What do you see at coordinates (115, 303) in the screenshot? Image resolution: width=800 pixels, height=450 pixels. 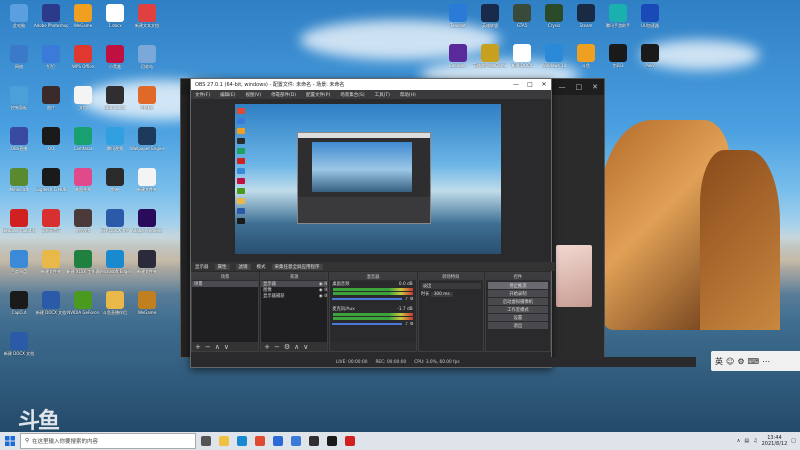 I see `desktop-icon: 斗鱼直播伴侣` at bounding box center [115, 303].